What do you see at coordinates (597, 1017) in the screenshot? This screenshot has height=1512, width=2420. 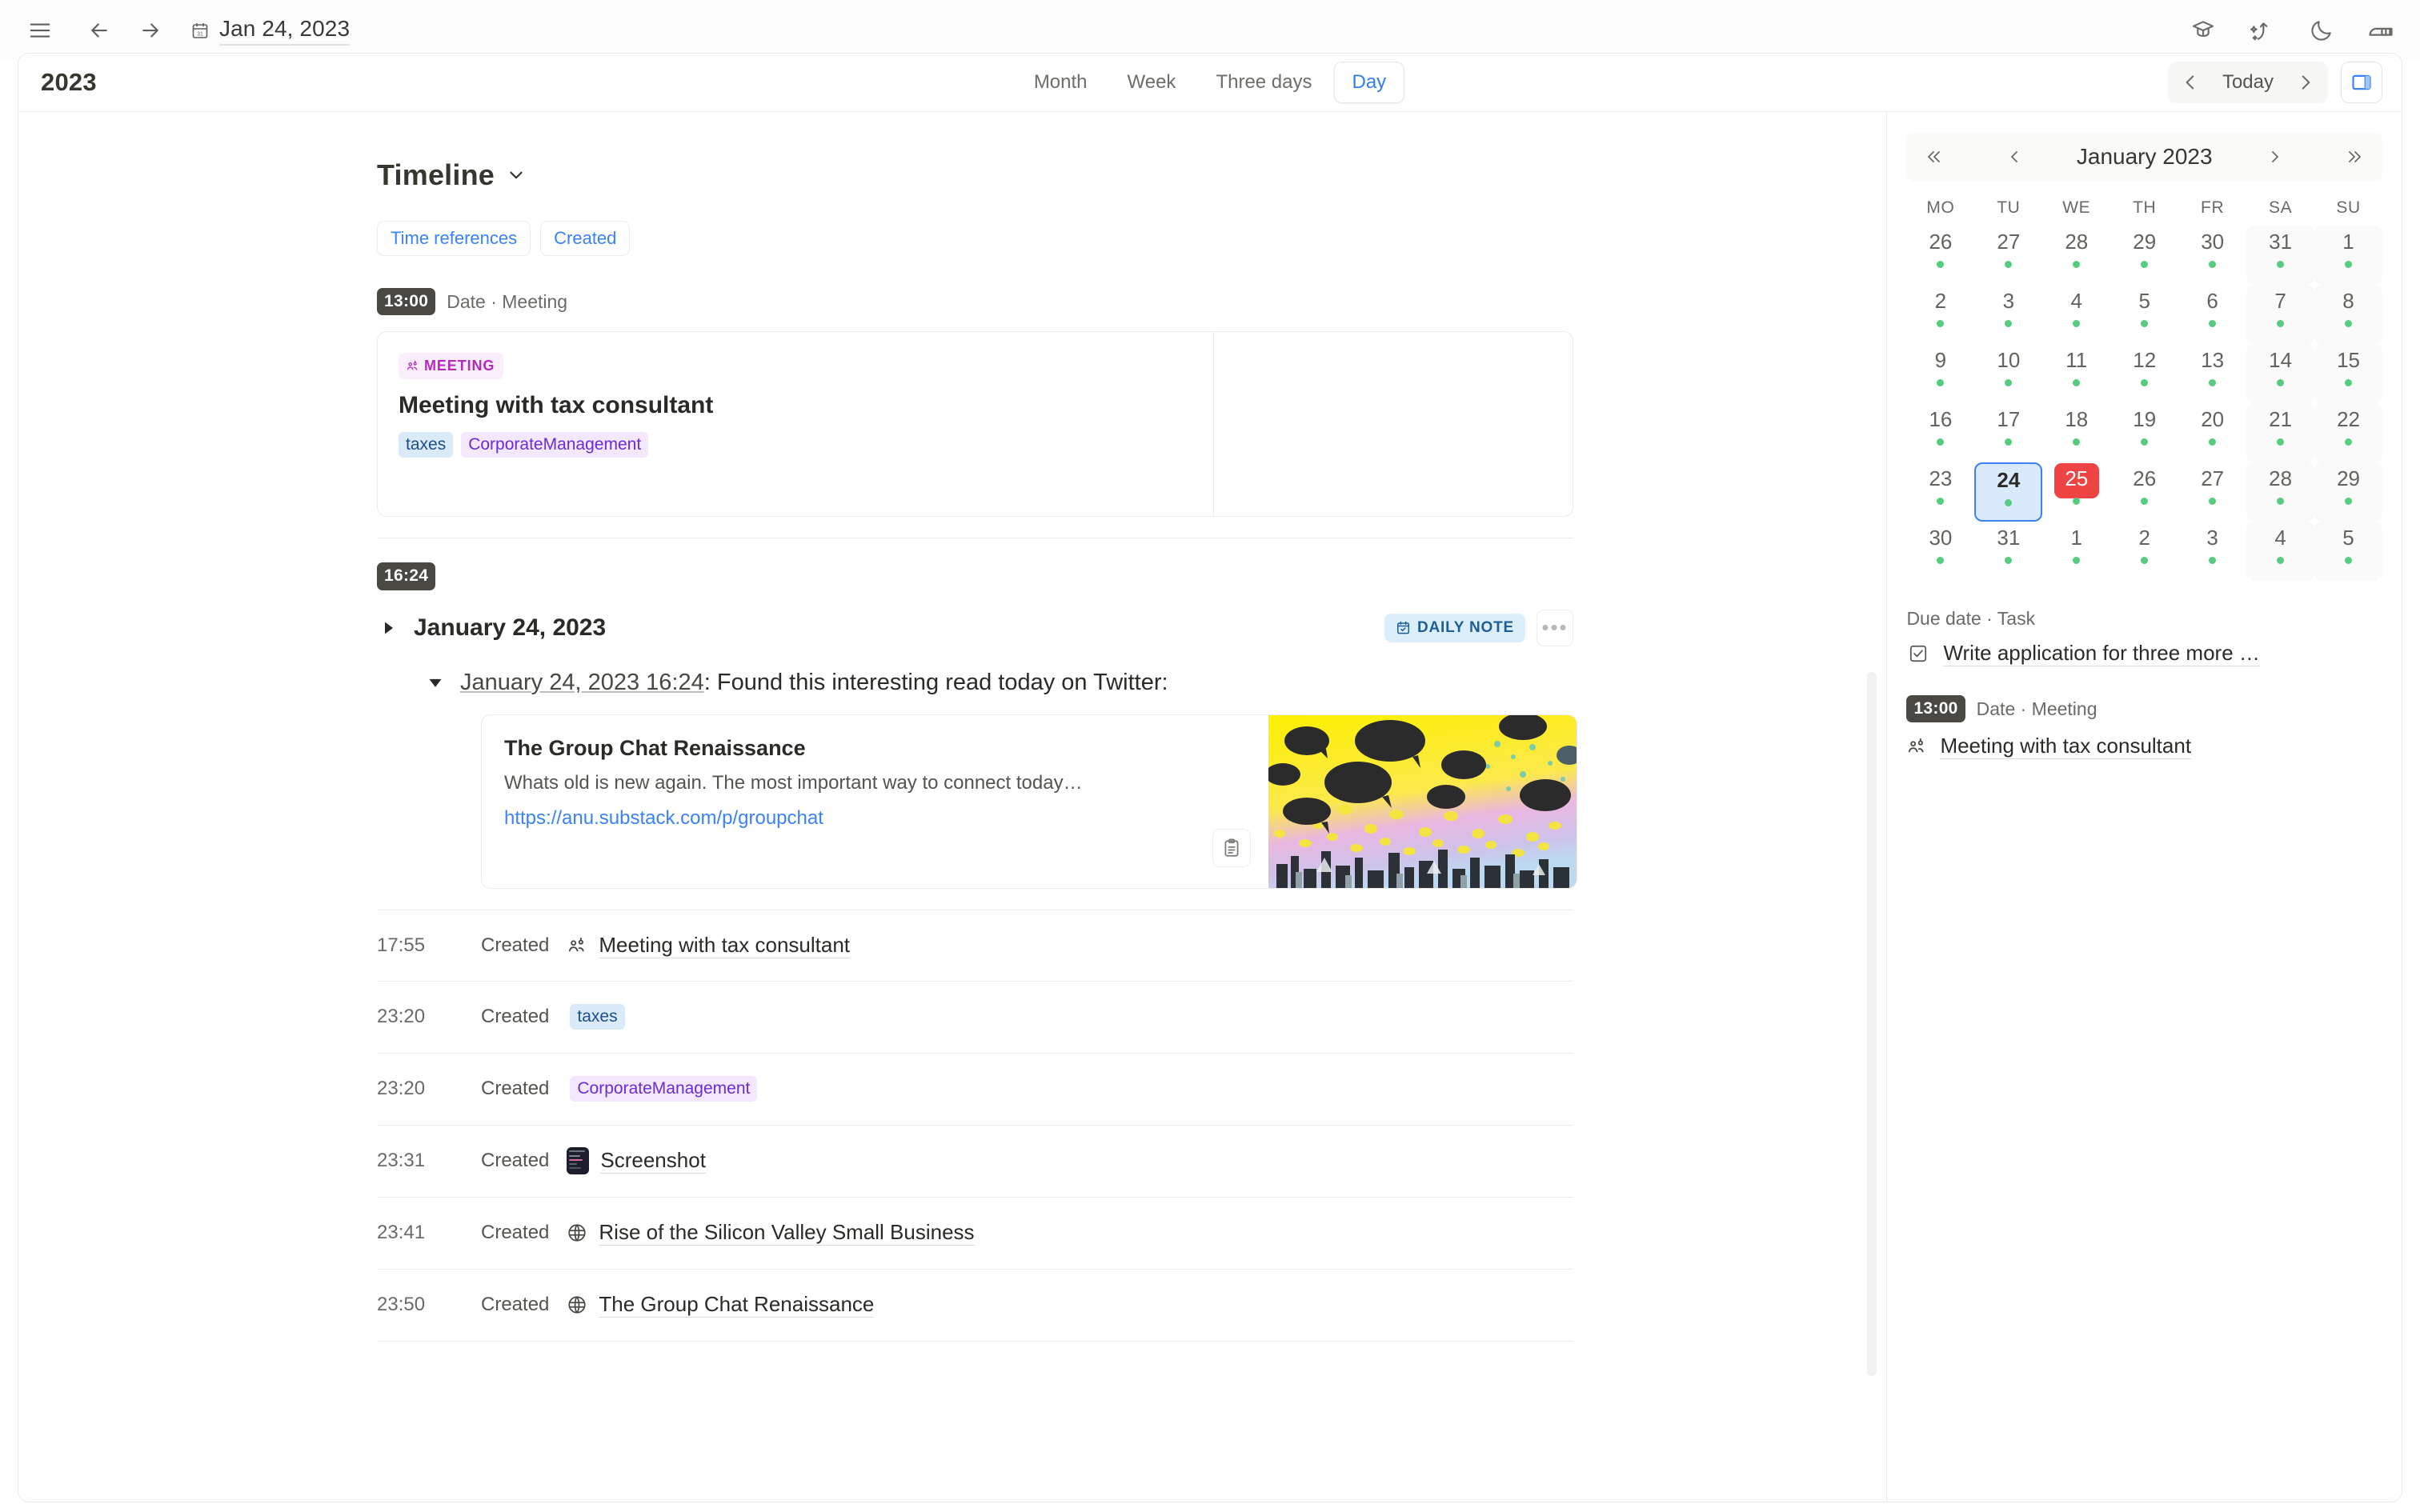 I see `row-tag: taxes` at bounding box center [597, 1017].